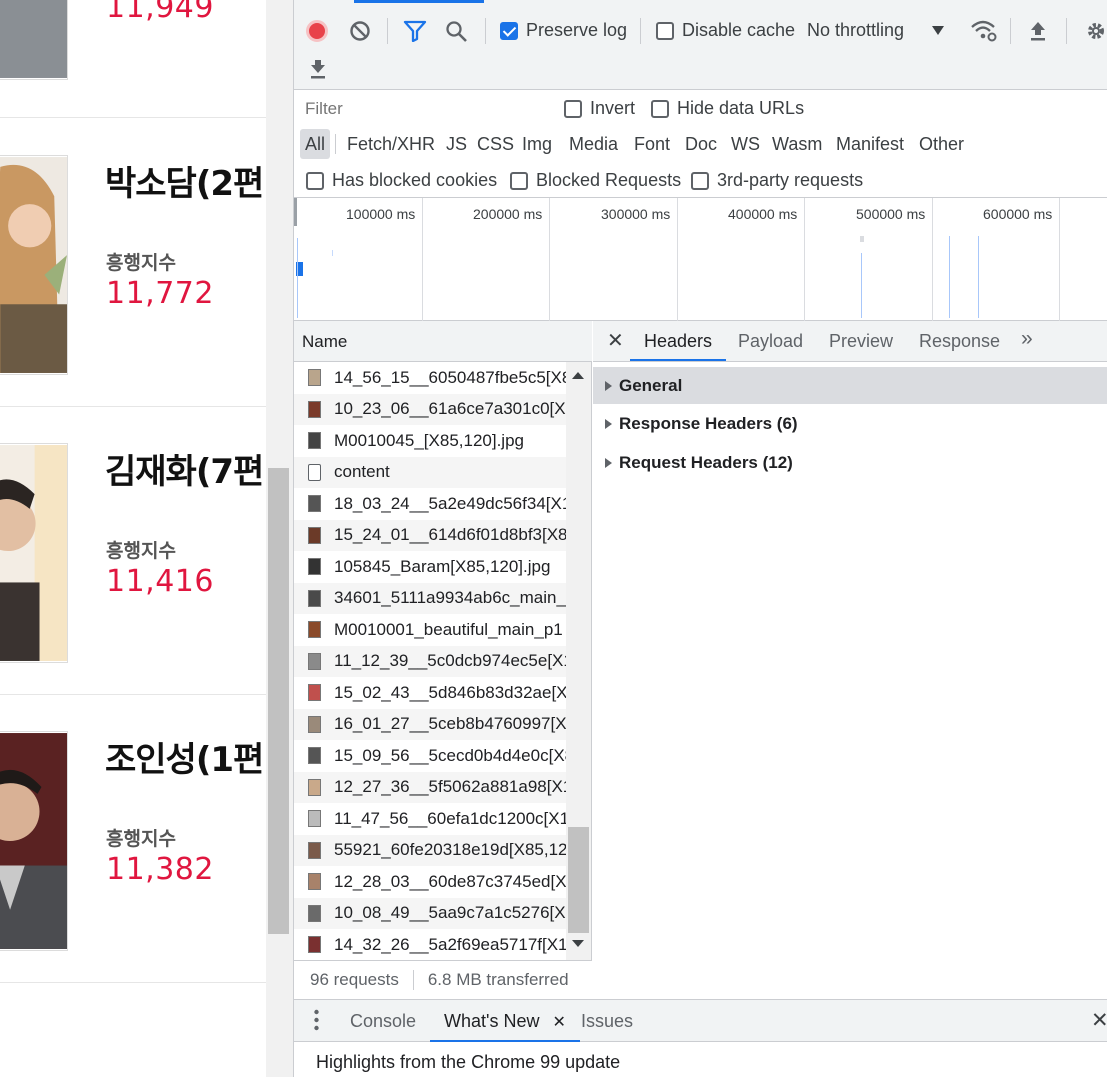 The image size is (1107, 1077). What do you see at coordinates (1095, 31) in the screenshot?
I see `network-settings-button` at bounding box center [1095, 31].